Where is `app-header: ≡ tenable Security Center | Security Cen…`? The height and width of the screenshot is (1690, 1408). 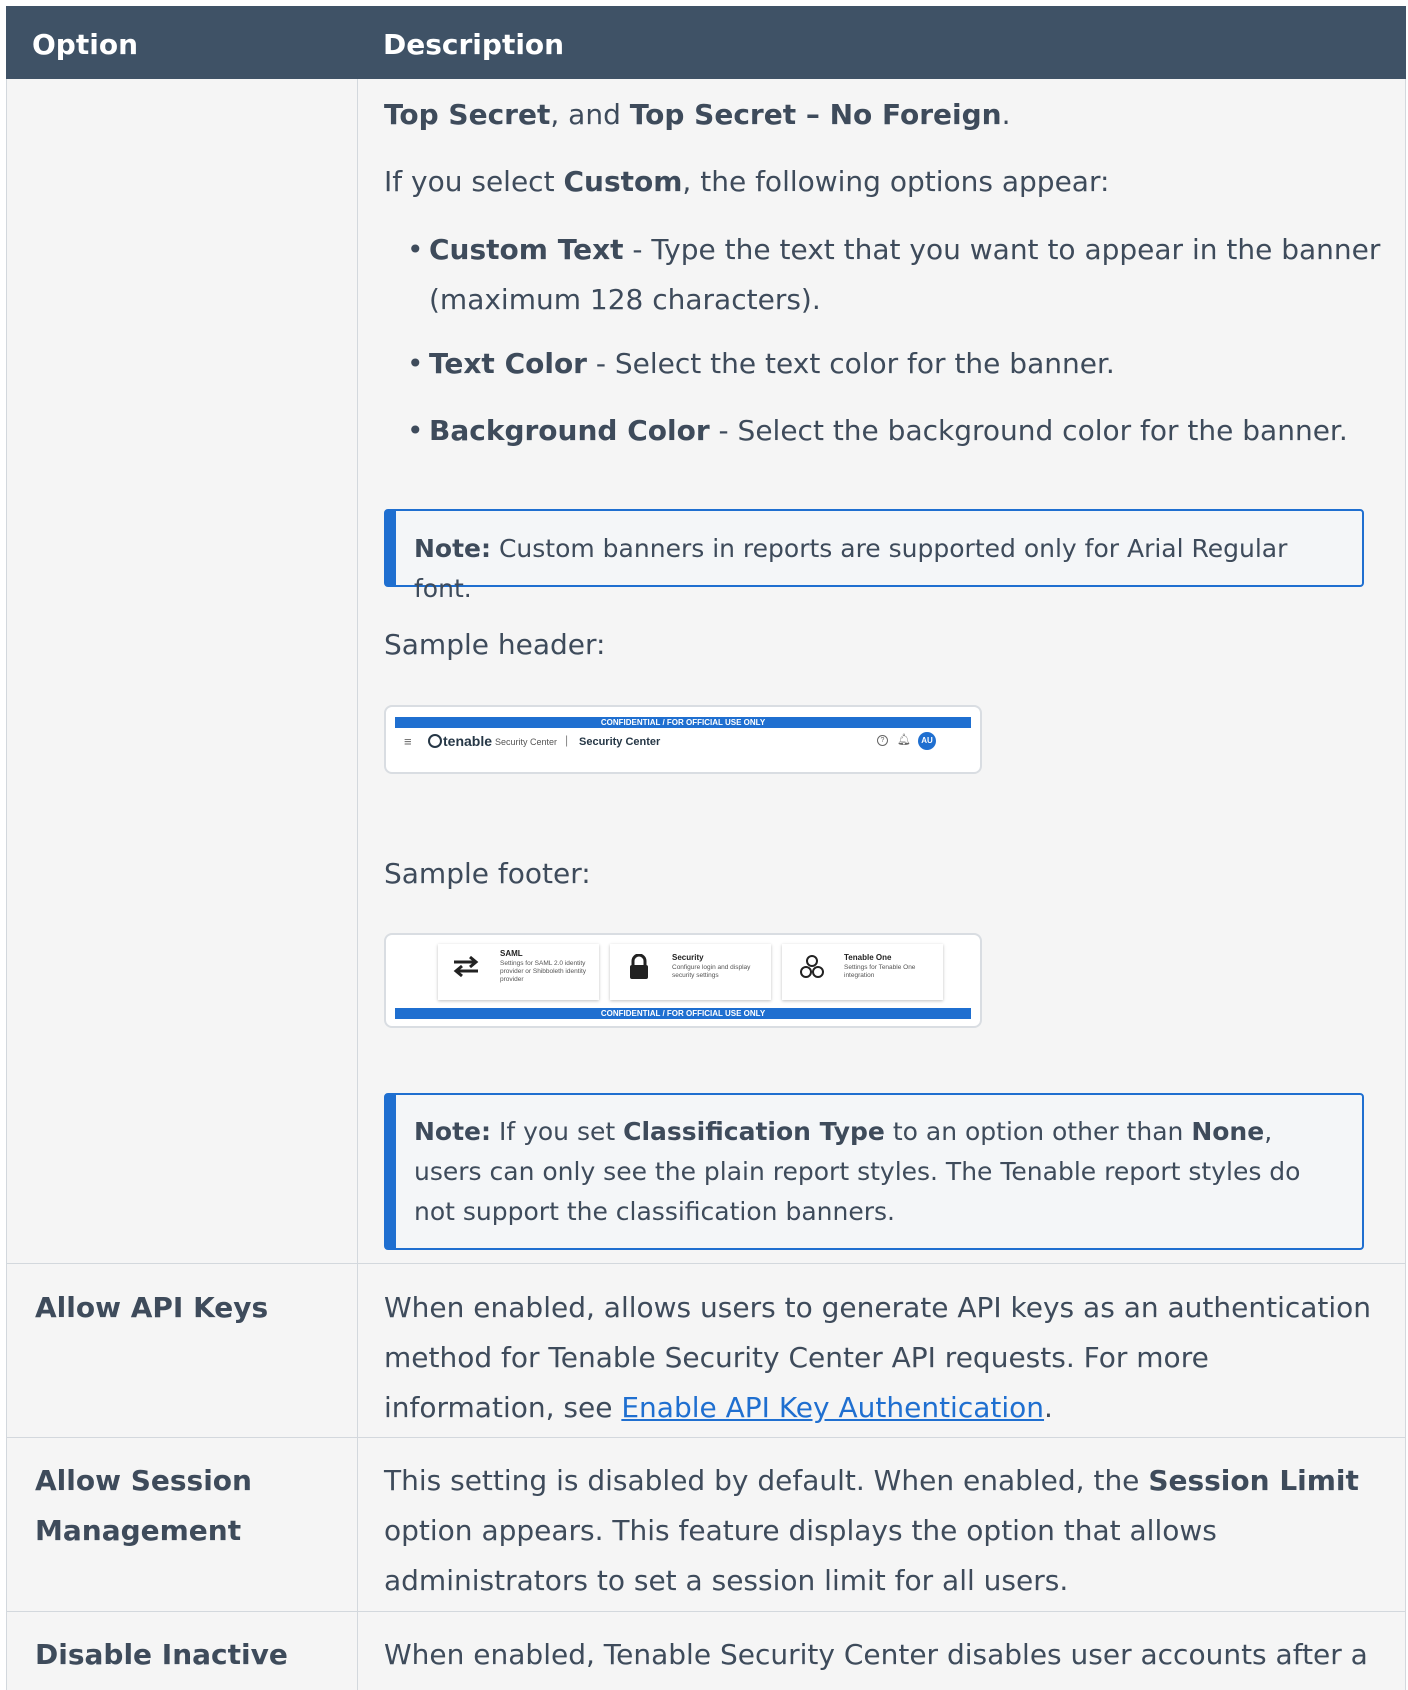 app-header: ≡ tenable Security Center | Security Cen… is located at coordinates (683, 744).